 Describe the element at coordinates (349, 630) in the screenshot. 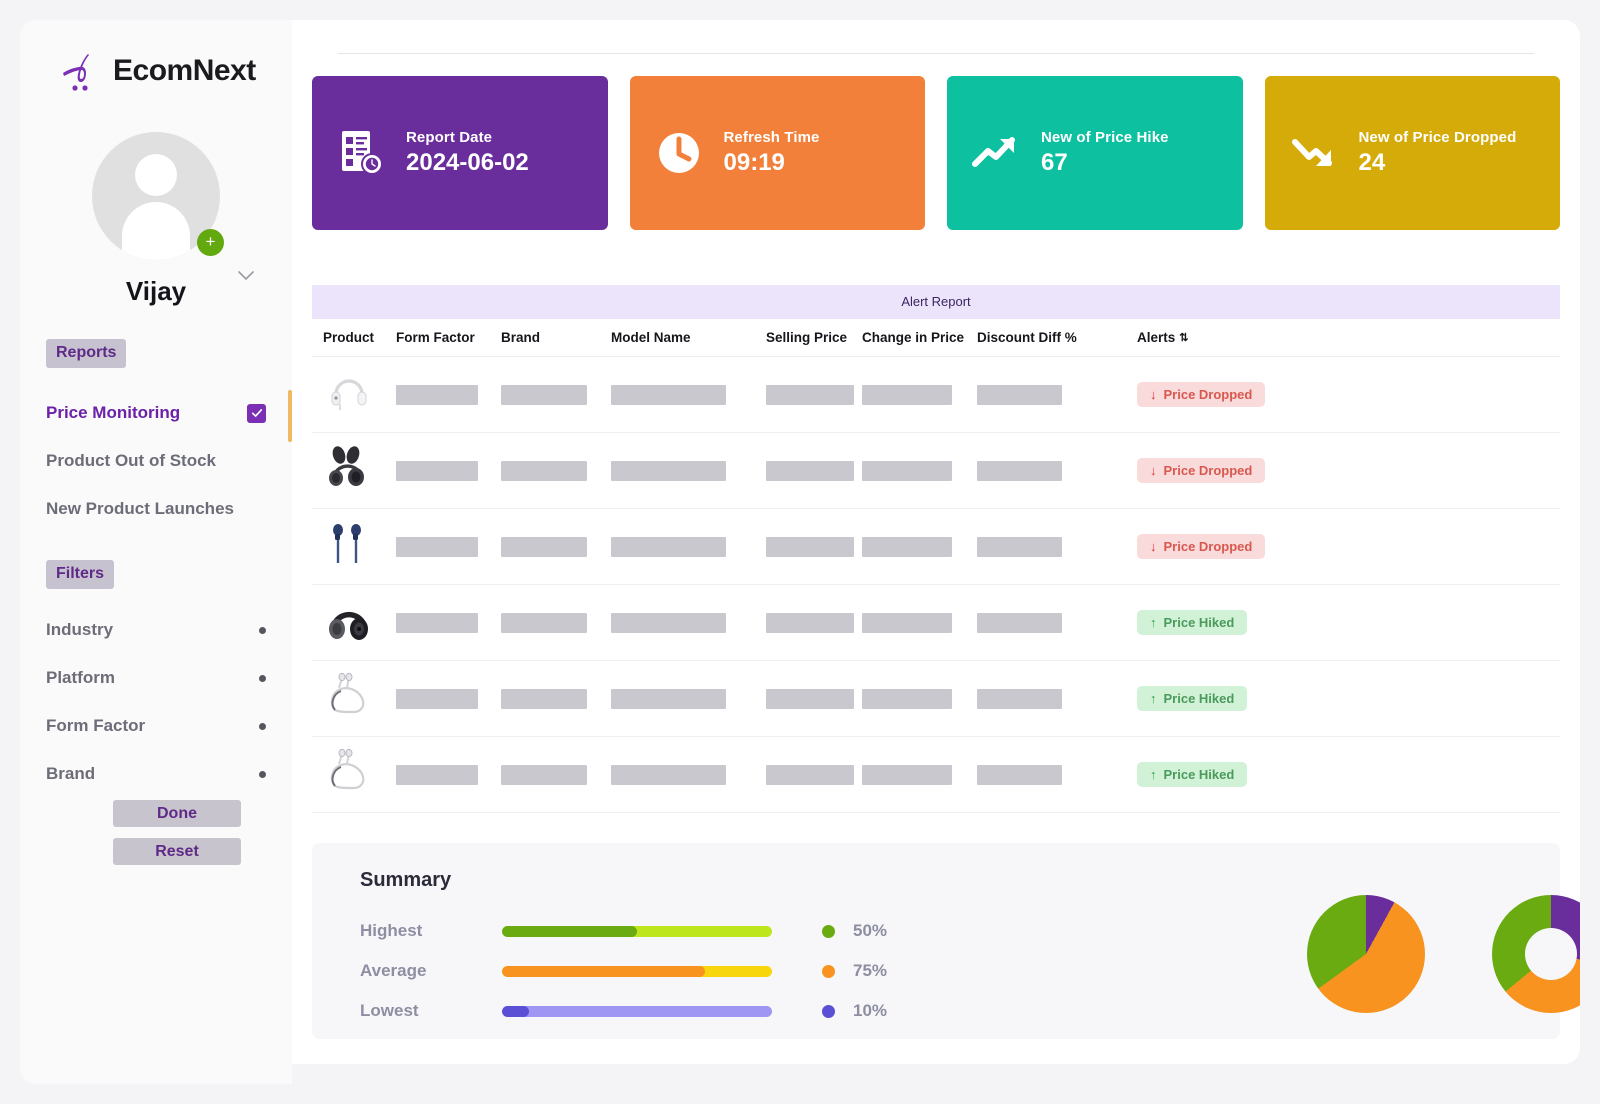

I see `black-over-ear-headphone-icon` at that location.